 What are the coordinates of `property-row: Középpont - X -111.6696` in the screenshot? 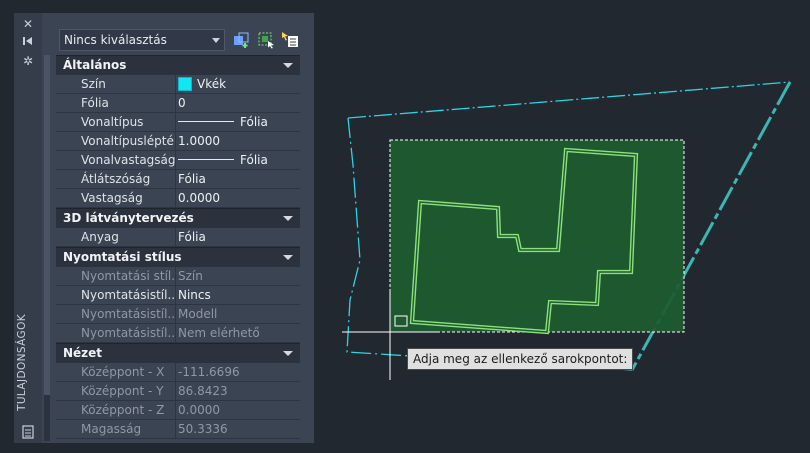 It's located at (178, 372).